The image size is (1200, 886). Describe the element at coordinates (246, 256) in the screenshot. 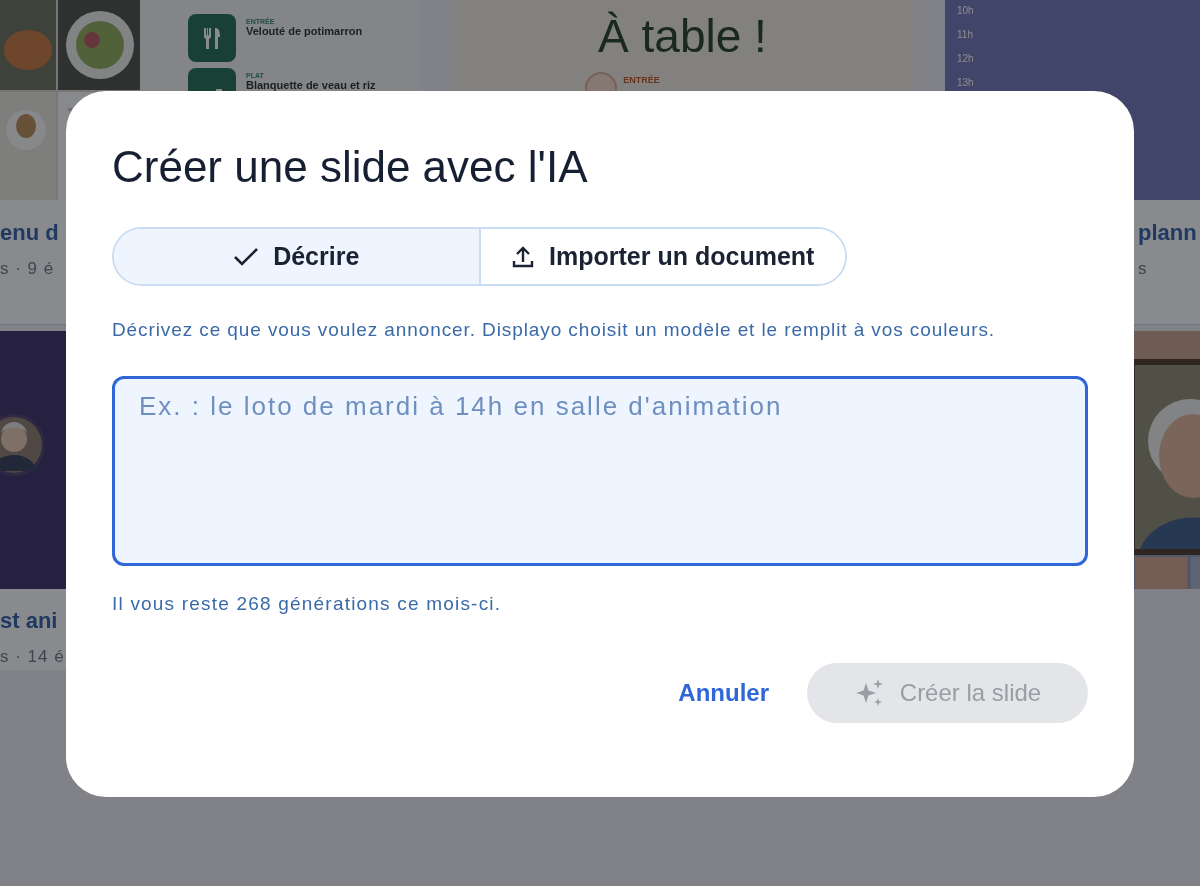

I see `check-icon` at that location.